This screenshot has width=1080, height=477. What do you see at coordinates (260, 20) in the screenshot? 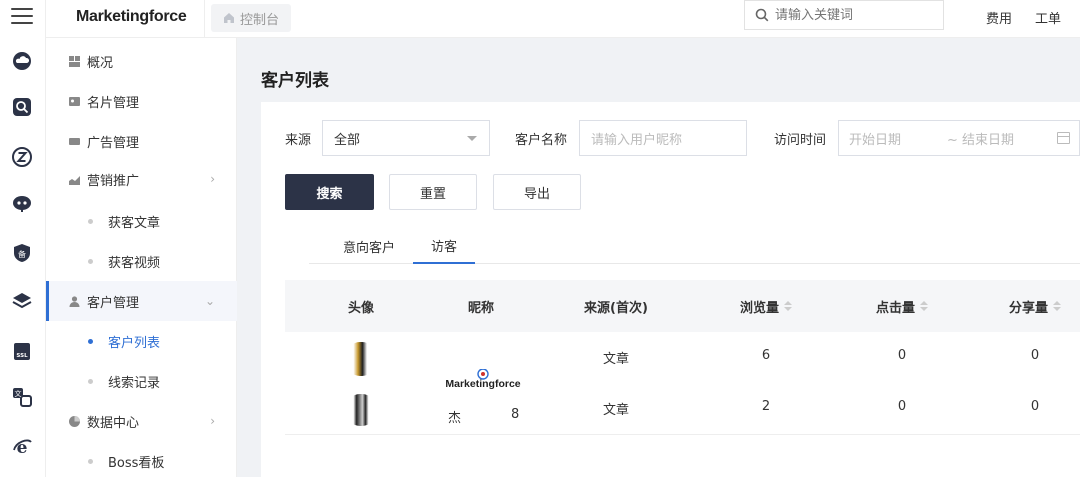
I see `breadcrumb-label: 控制台` at bounding box center [260, 20].